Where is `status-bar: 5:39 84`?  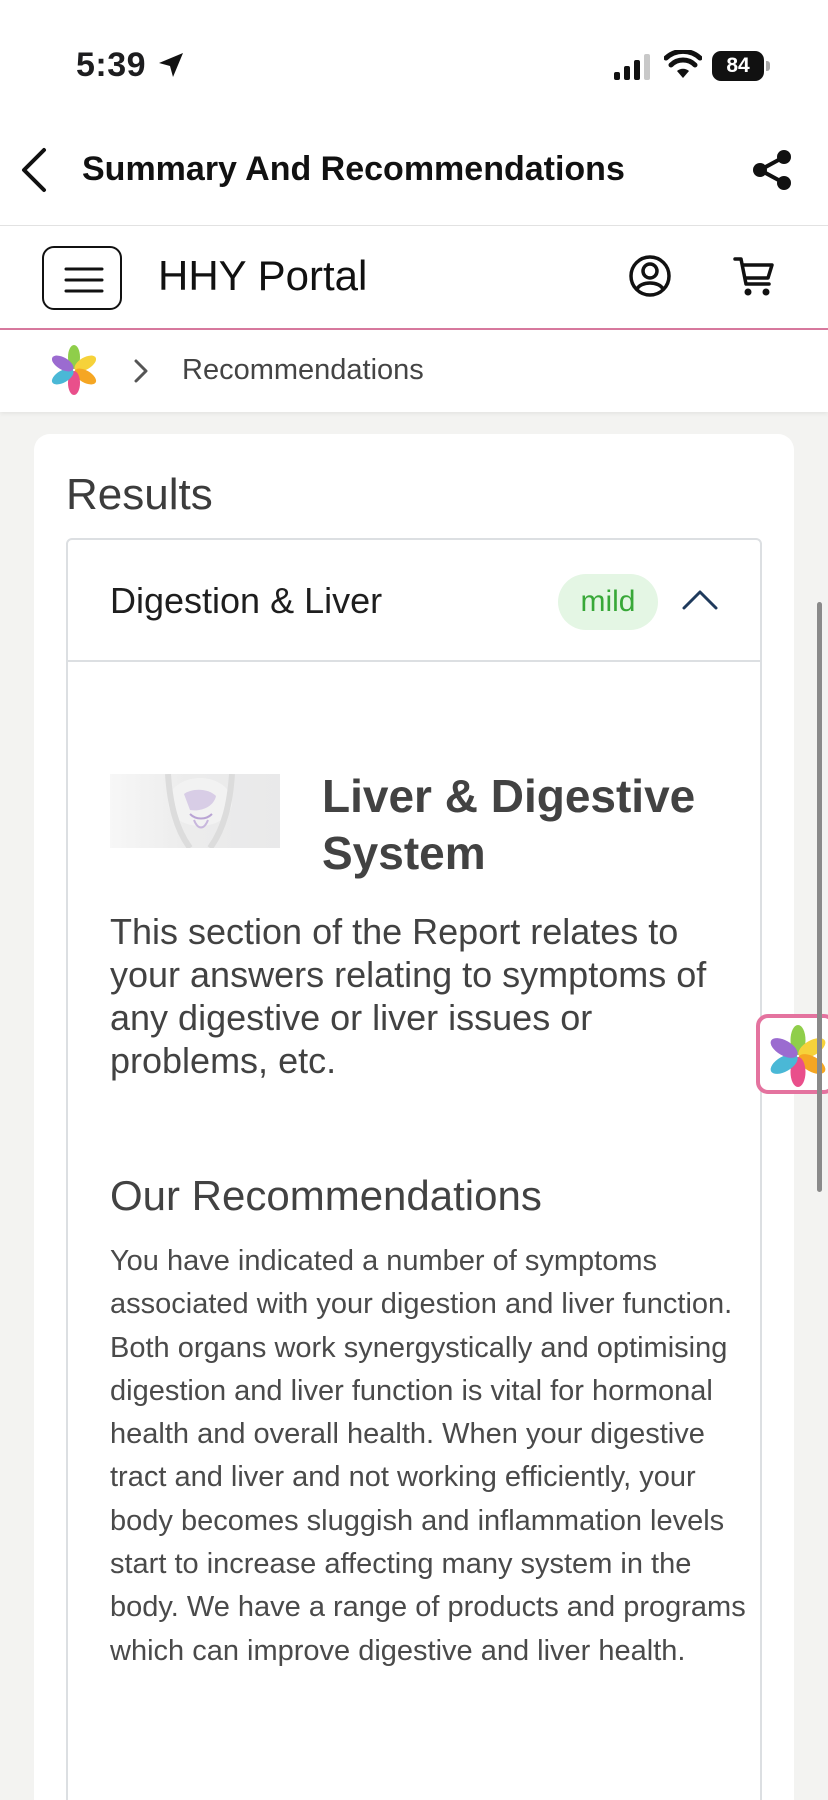
status-bar: 5:39 84 is located at coordinates (414, 55).